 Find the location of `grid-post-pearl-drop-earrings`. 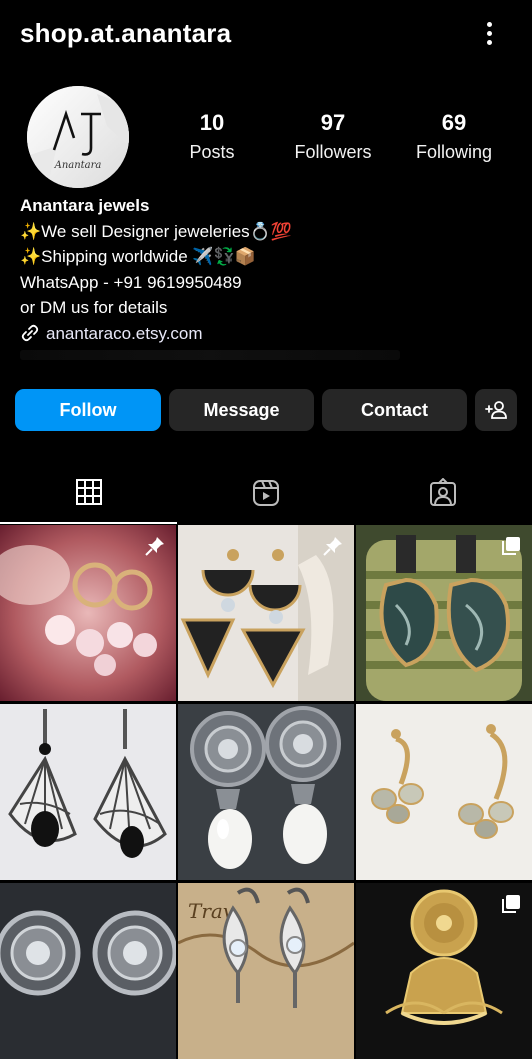

grid-post-pearl-drop-earrings is located at coordinates (266, 792).